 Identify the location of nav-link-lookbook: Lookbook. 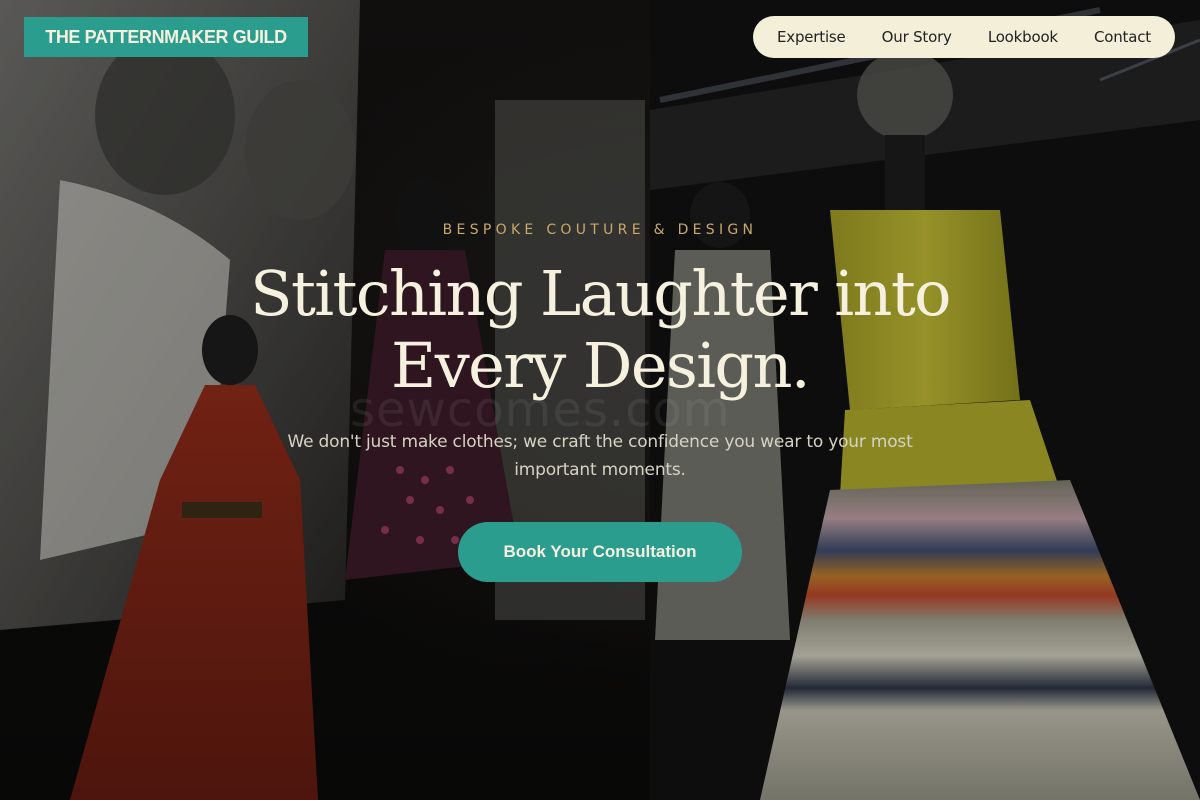
(1023, 37).